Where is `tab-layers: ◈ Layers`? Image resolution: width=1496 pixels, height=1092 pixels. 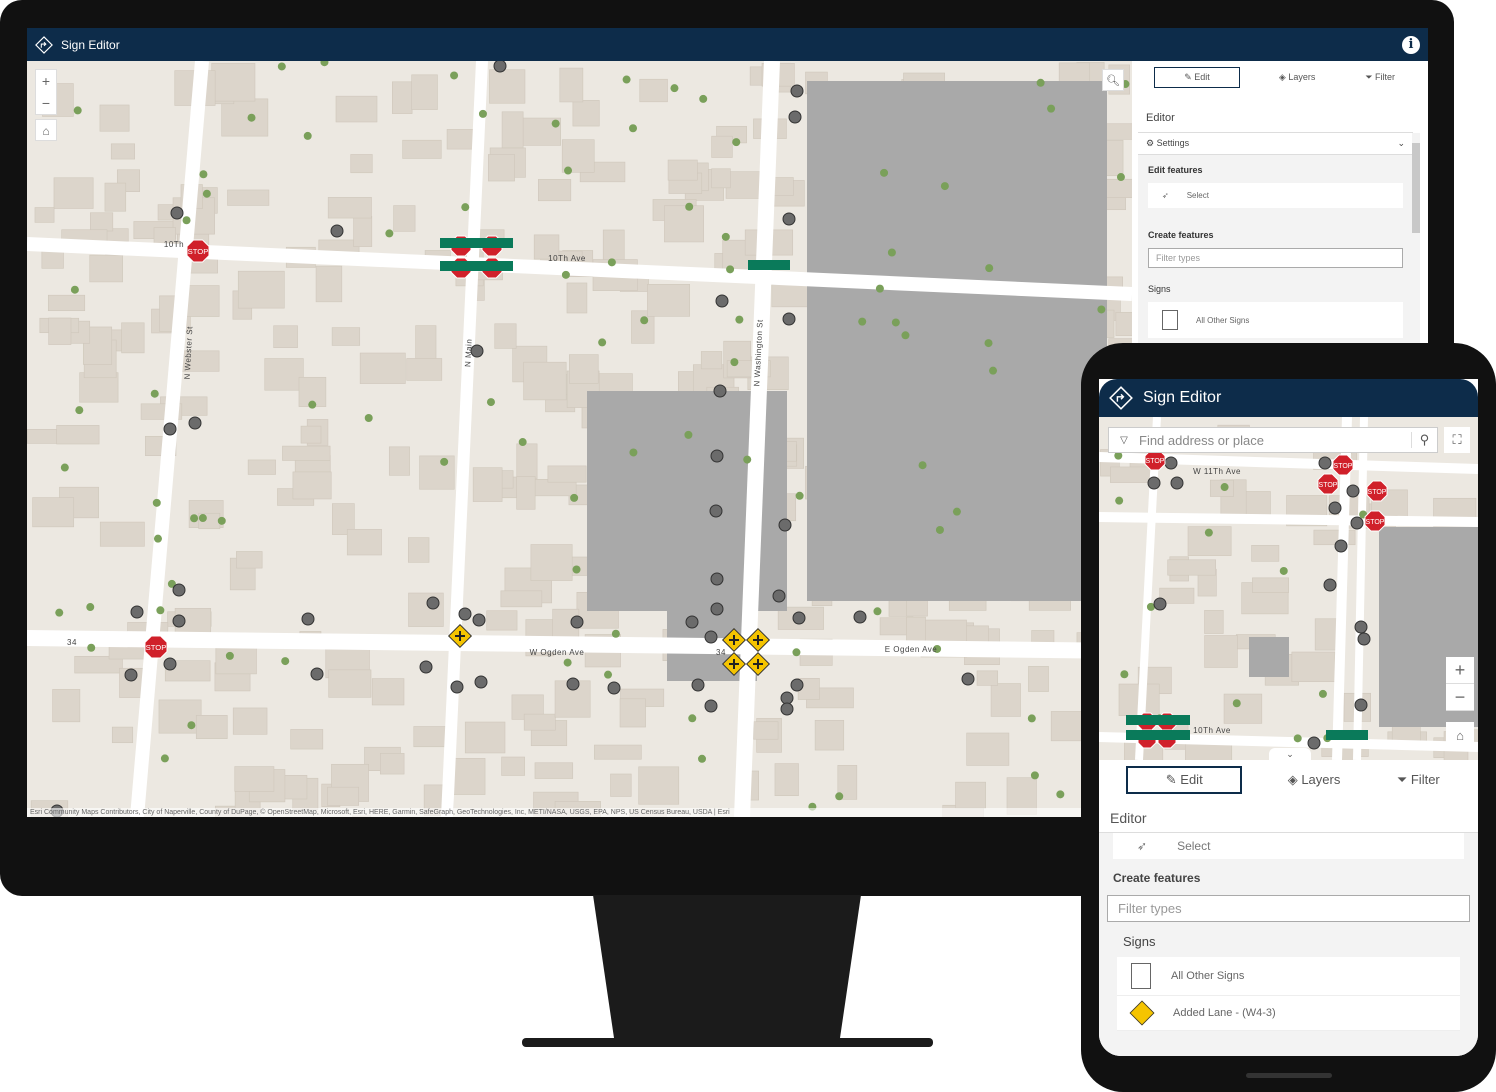 tab-layers: ◈ Layers is located at coordinates (1297, 77).